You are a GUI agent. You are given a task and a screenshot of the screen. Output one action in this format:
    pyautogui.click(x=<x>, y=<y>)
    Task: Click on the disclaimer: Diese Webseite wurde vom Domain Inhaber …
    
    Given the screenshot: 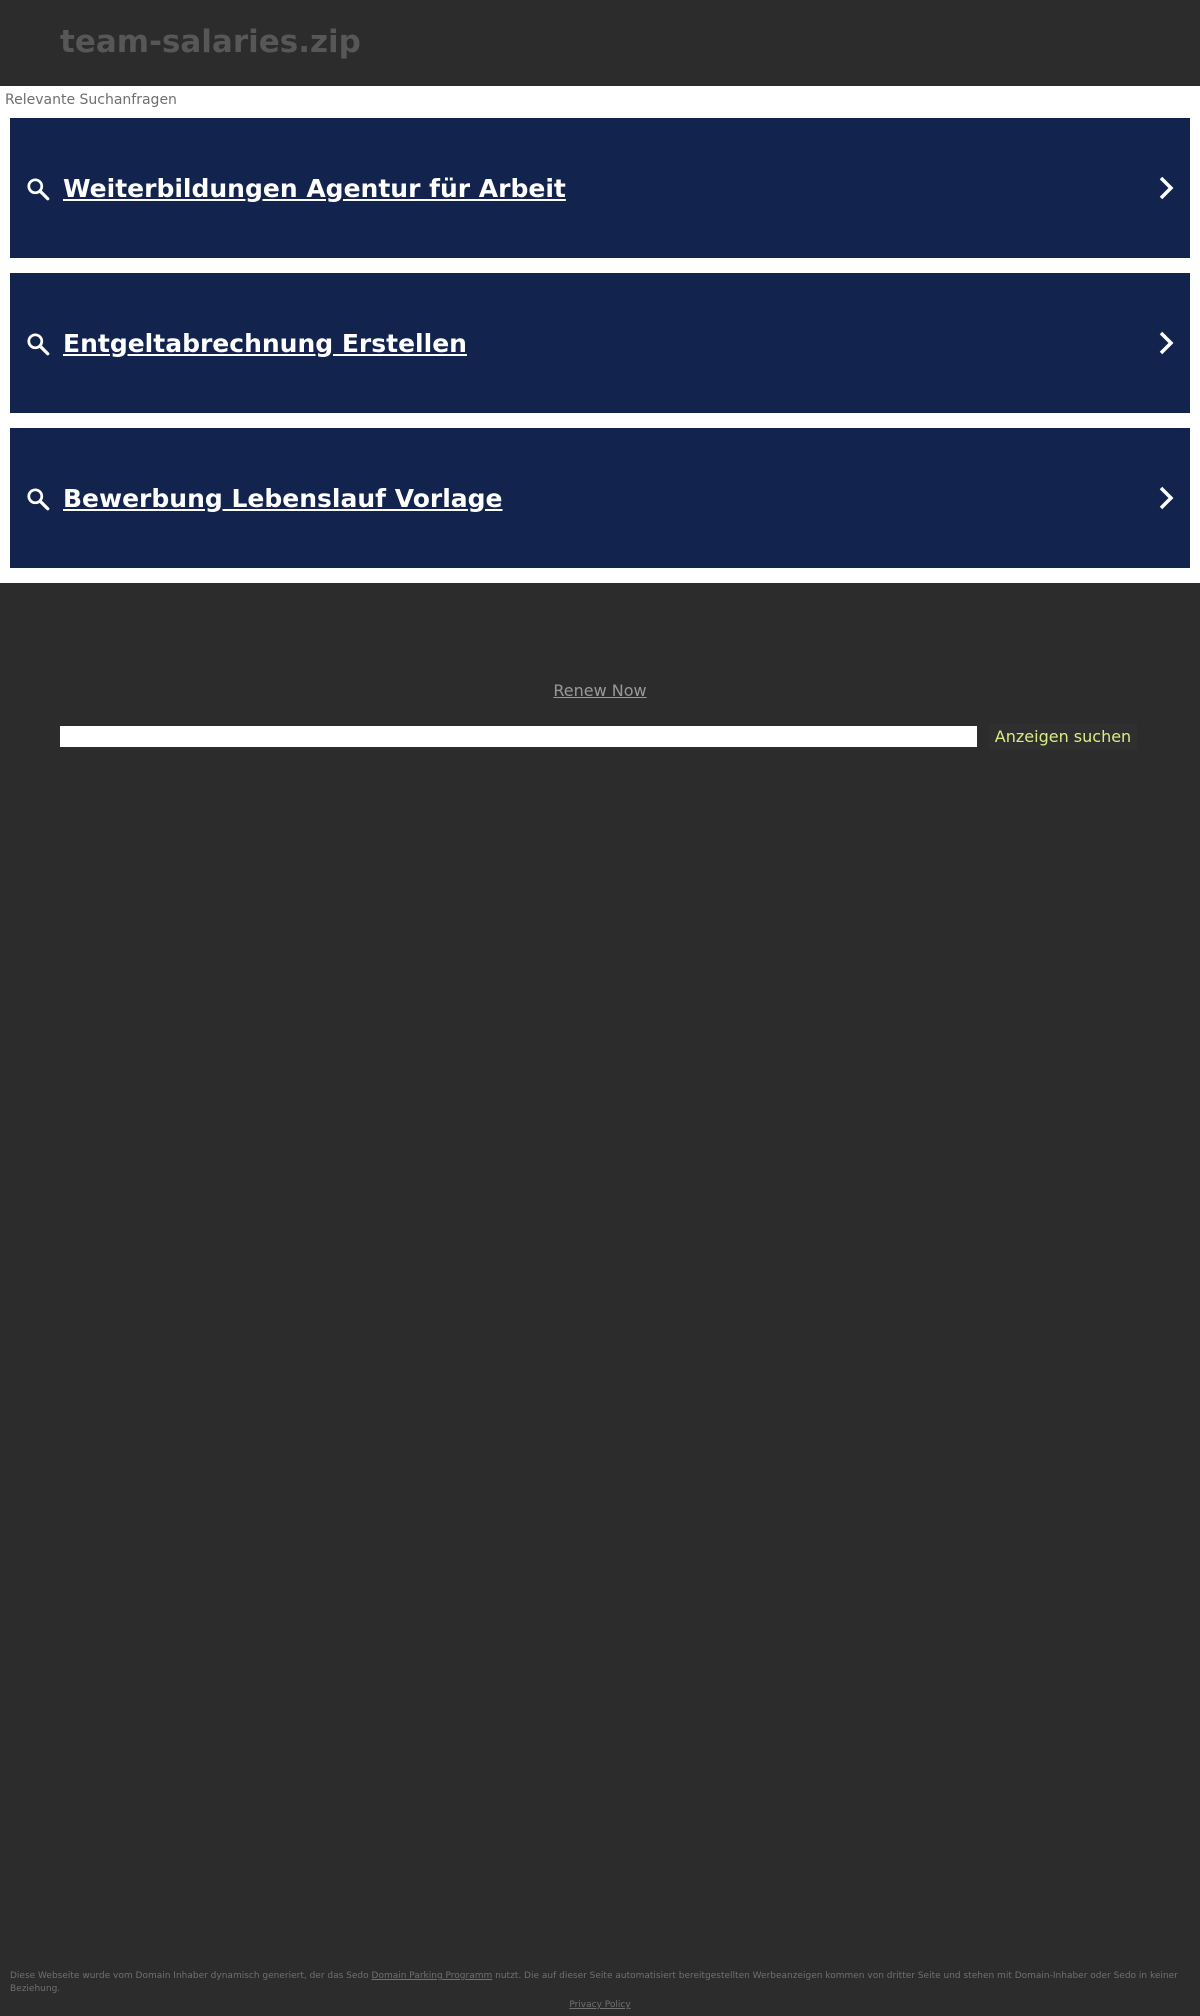 What is the action you would take?
    pyautogui.click(x=600, y=1983)
    